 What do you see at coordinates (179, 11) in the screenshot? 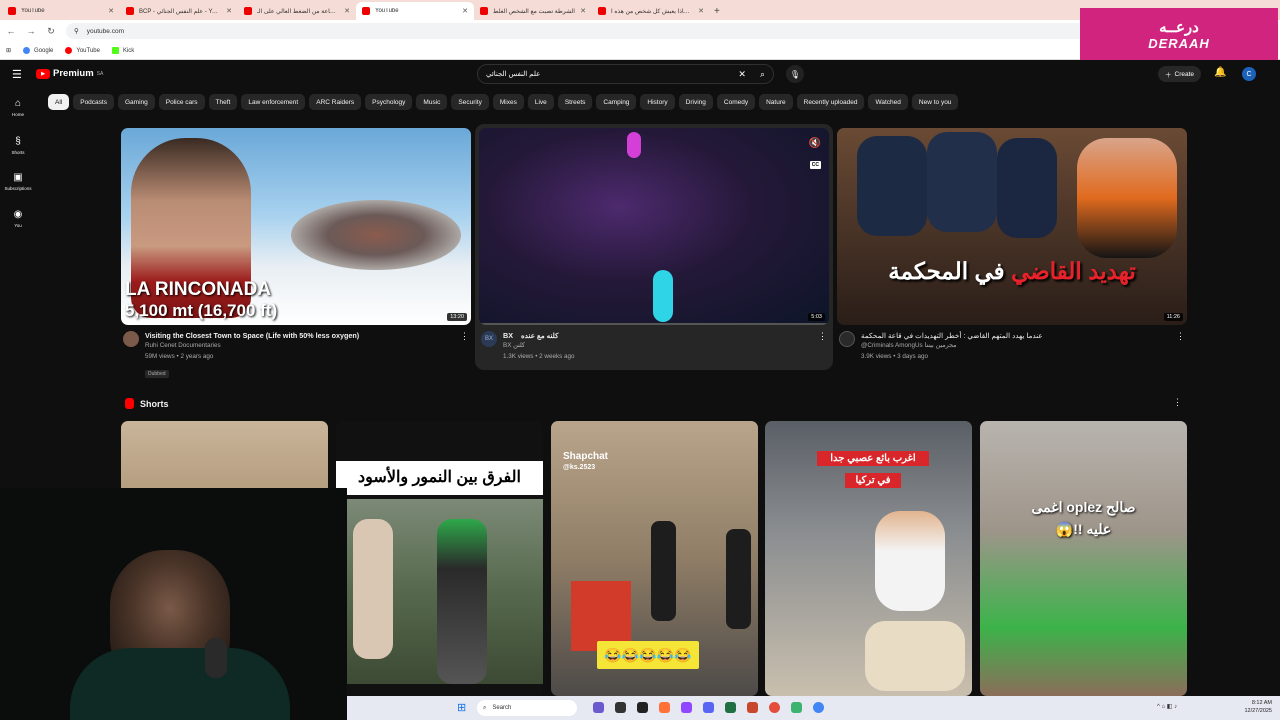
I see `browser-tab: BCP - علم النفس الجنائي - YouTube✕` at bounding box center [179, 11].